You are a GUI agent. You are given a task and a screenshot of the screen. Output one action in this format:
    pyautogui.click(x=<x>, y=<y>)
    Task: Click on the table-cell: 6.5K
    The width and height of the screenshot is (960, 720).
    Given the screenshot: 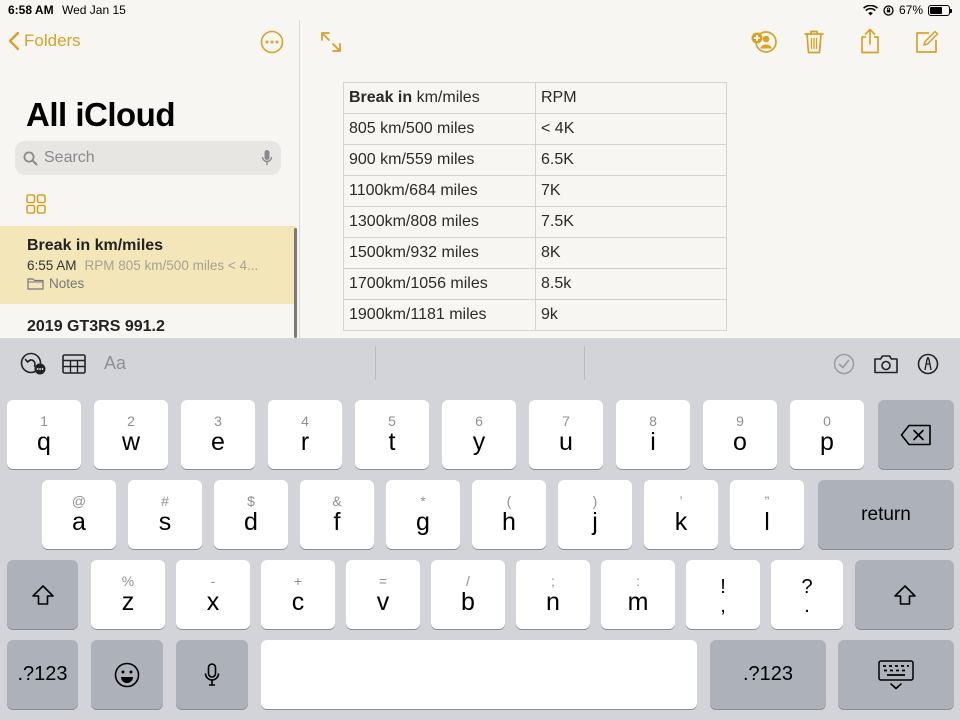 What is the action you would take?
    pyautogui.click(x=631, y=160)
    